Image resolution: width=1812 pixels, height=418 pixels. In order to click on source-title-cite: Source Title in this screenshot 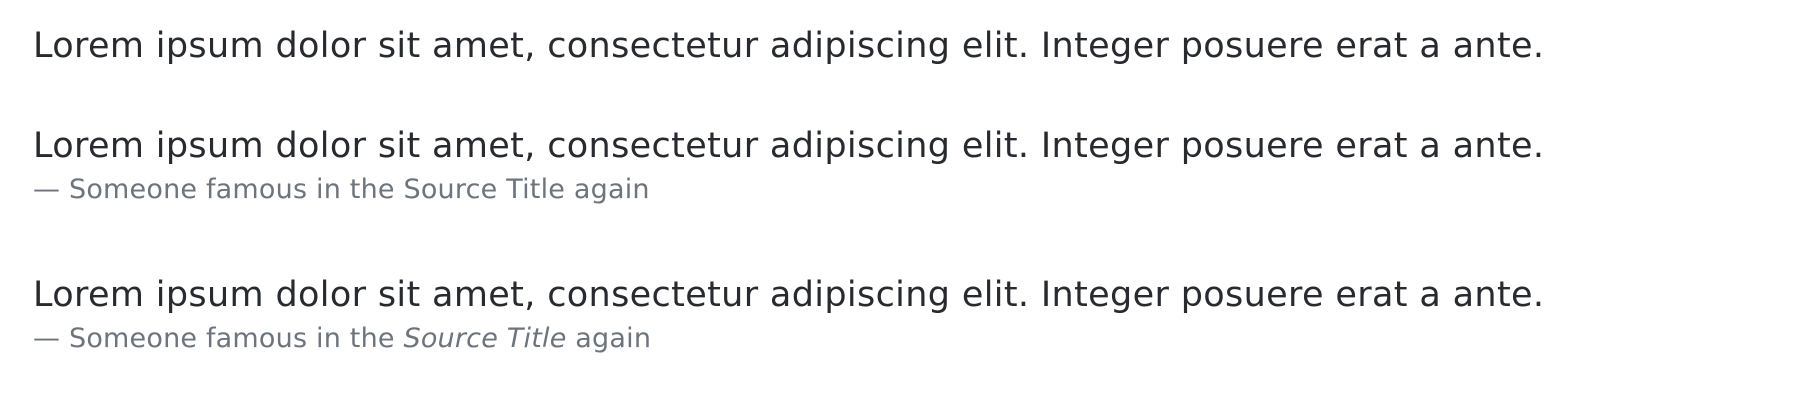, I will do `click(485, 338)`.